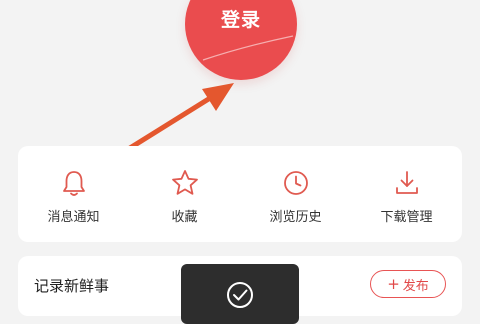 The image size is (480, 324). I want to click on menu-item-notifications: 消息通知, so click(73, 194).